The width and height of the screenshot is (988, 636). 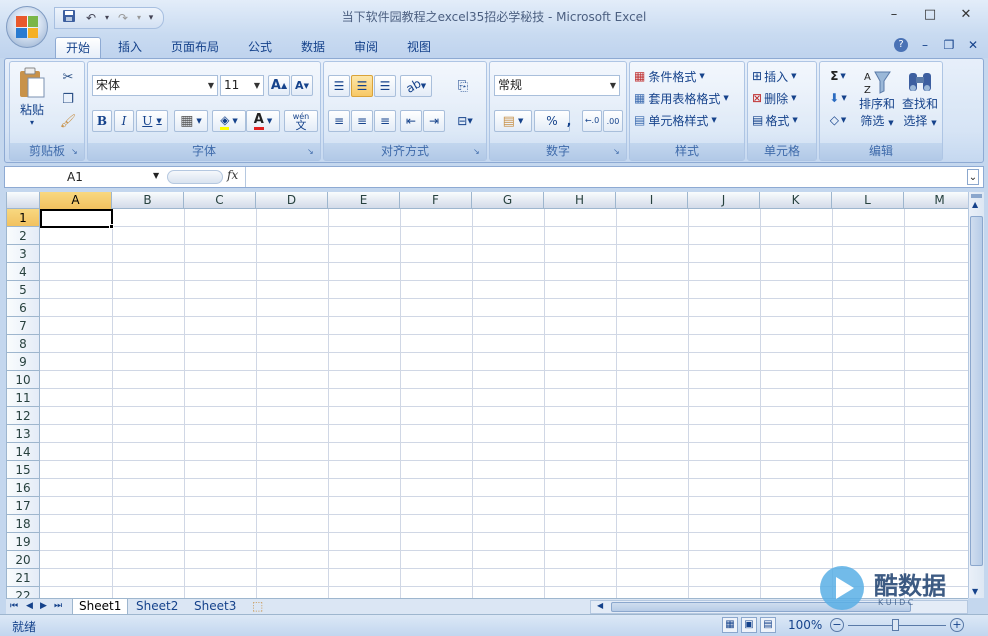 I want to click on paste-button: 粘贴 ▾, so click(x=32, y=97).